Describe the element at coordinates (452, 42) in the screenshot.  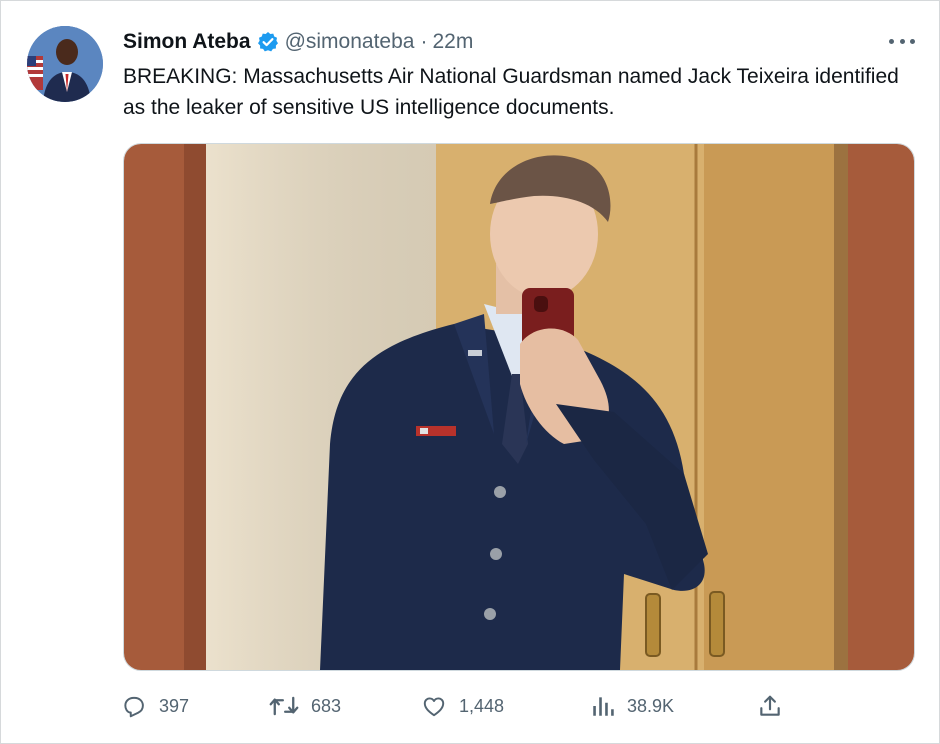
I see `tweet-timestamp: 22m` at that location.